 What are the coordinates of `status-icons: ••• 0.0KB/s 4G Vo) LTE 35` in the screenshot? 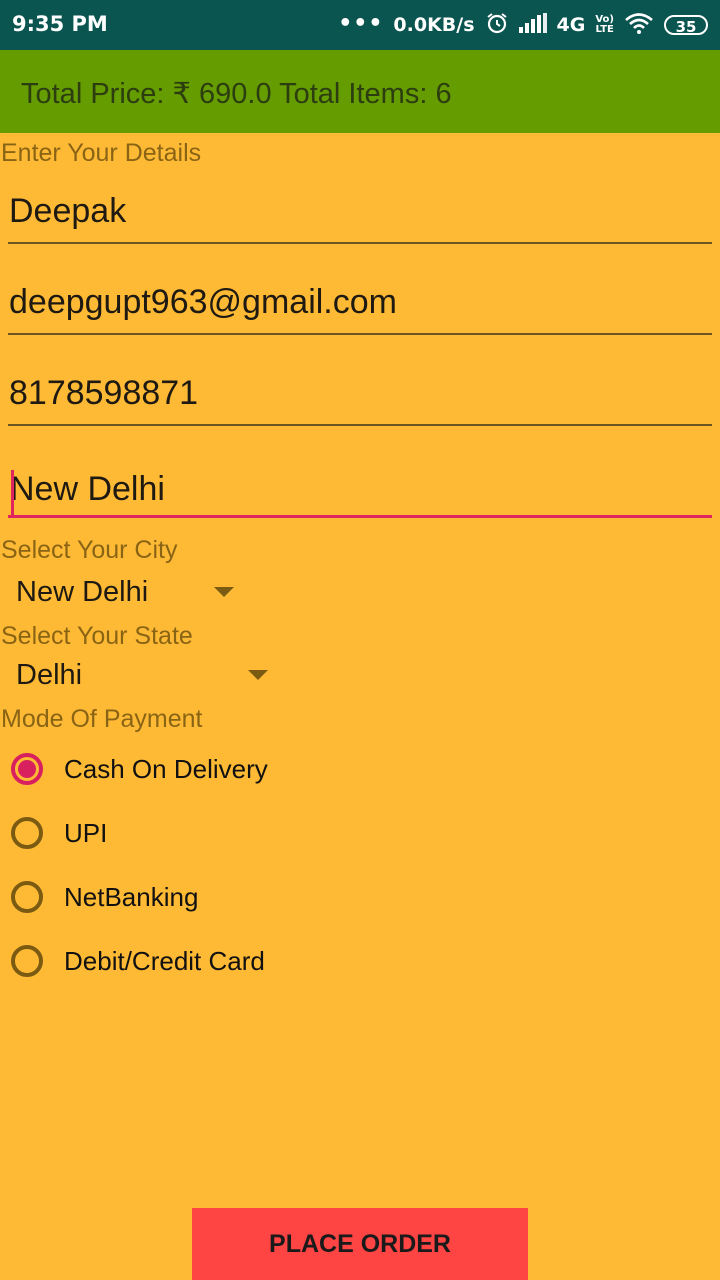 It's located at (523, 25).